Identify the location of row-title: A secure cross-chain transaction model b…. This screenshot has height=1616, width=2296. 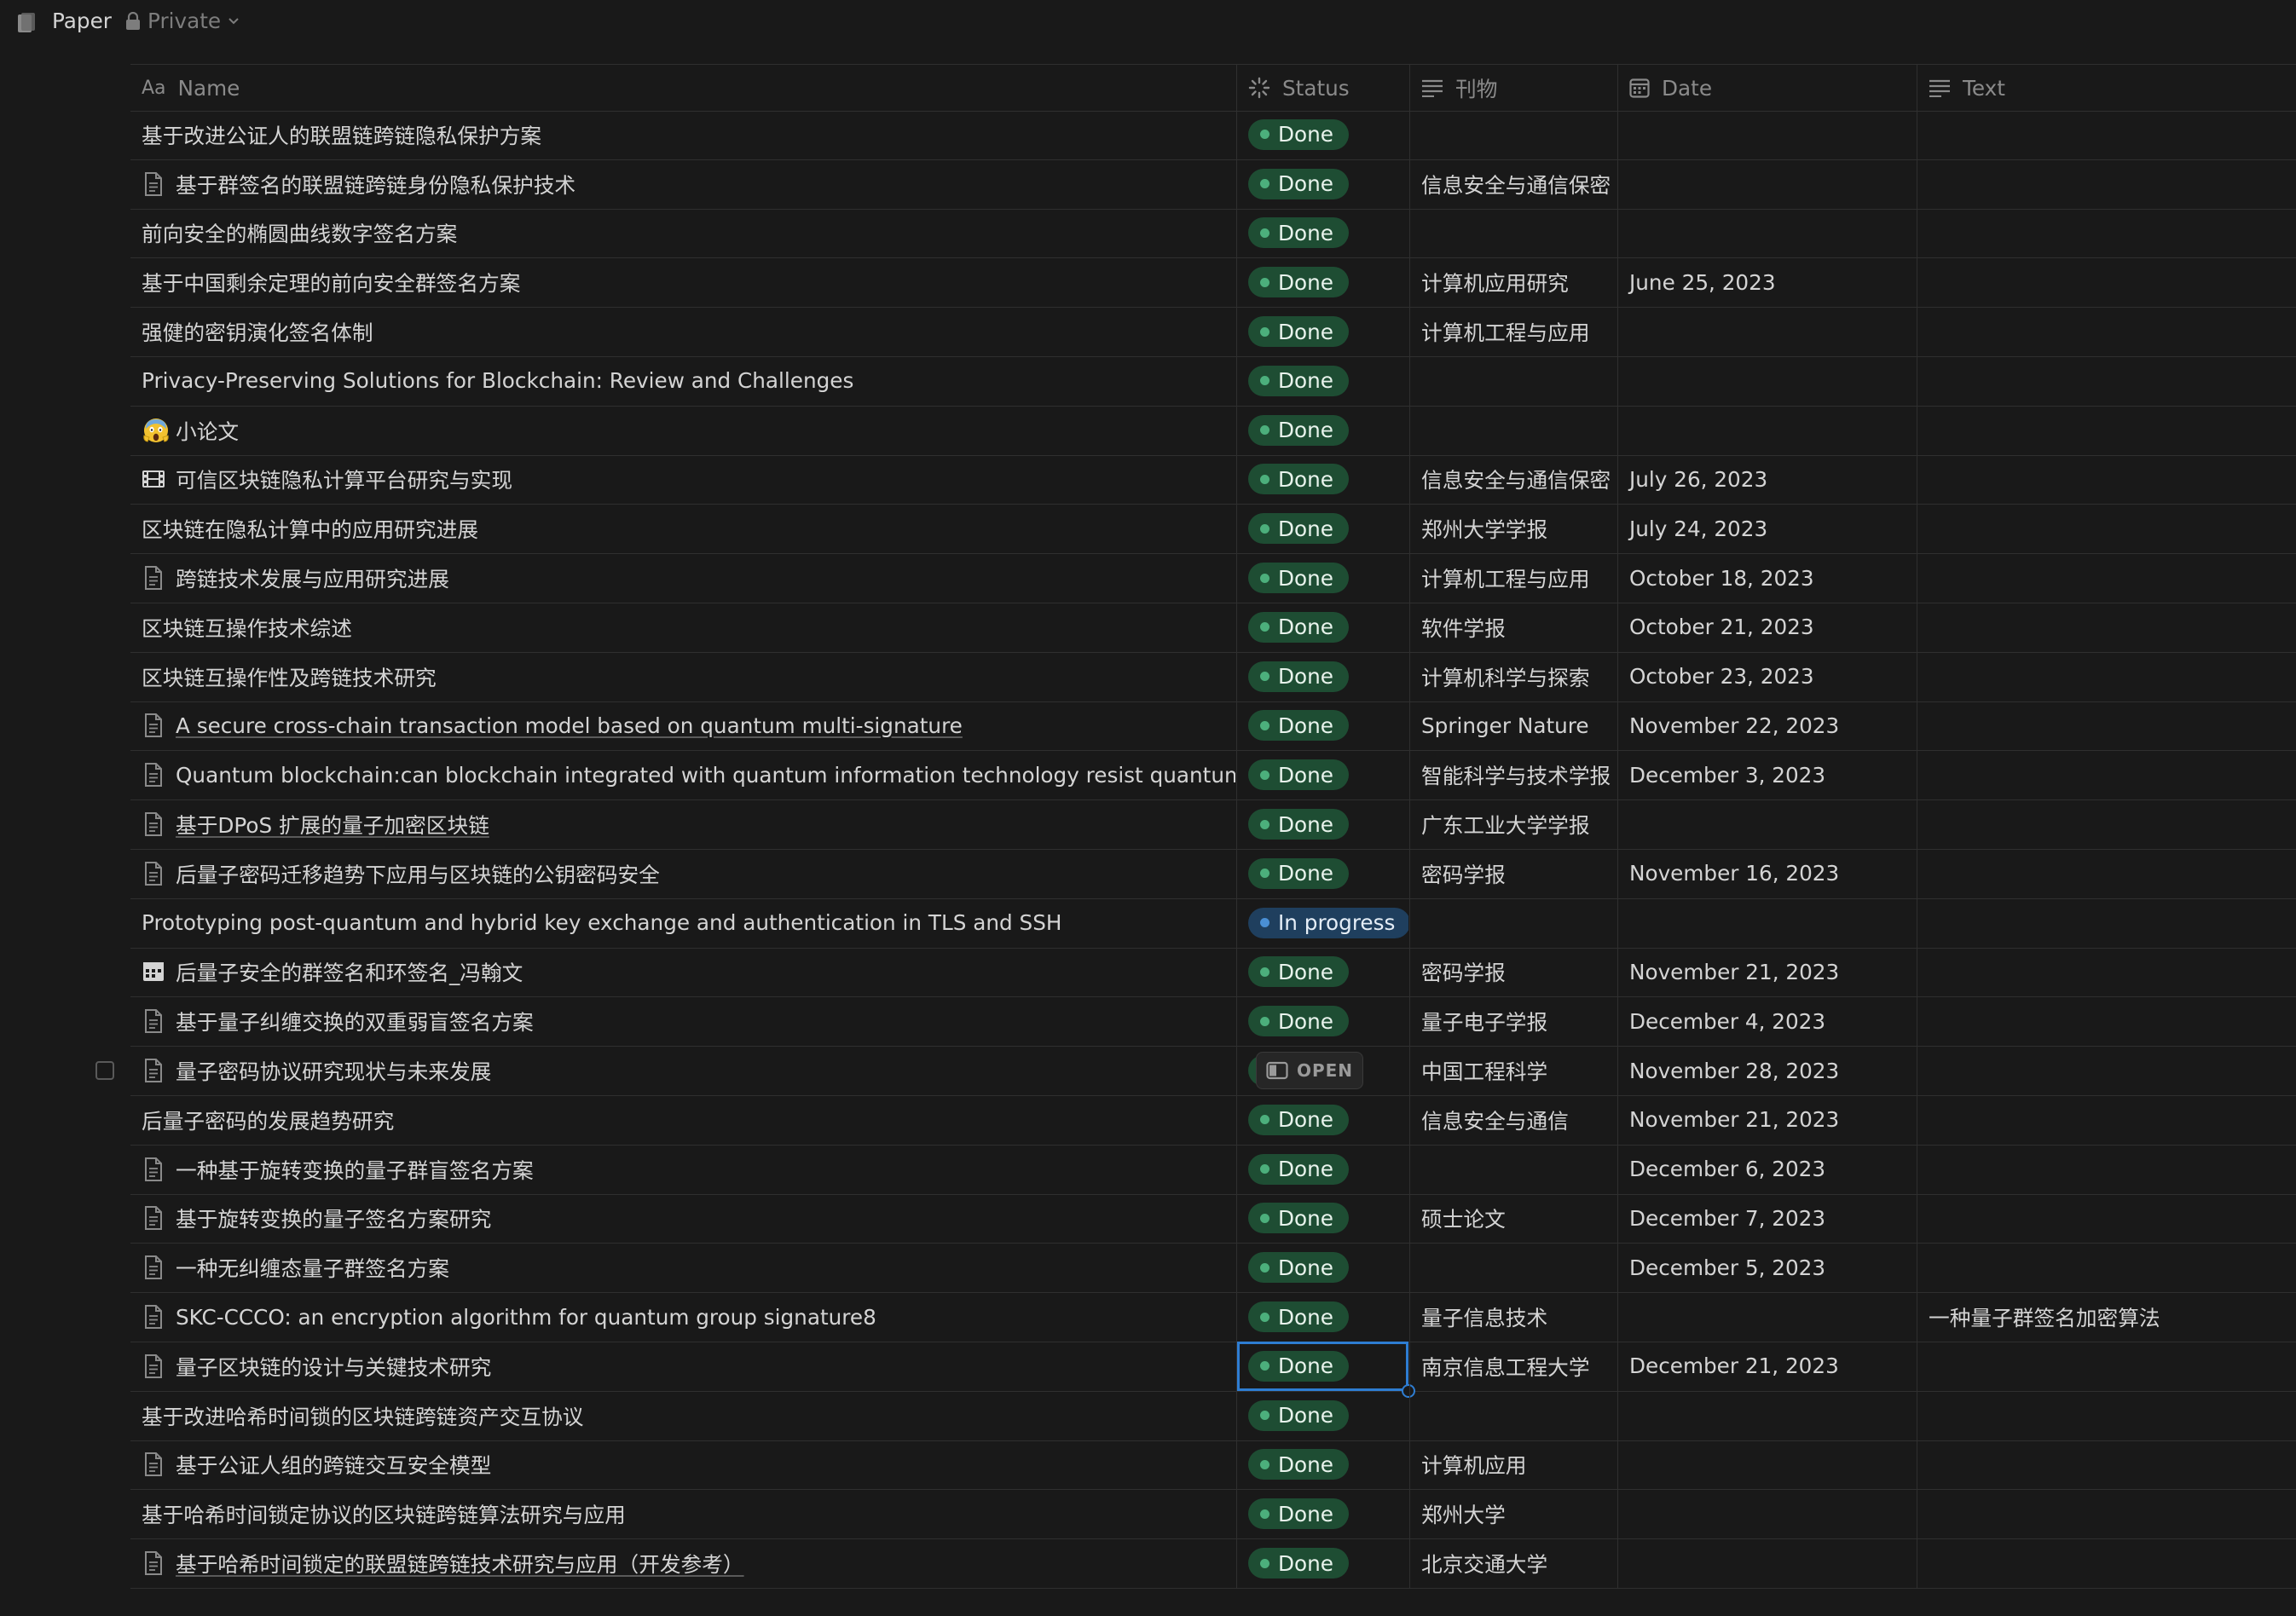
(570, 725).